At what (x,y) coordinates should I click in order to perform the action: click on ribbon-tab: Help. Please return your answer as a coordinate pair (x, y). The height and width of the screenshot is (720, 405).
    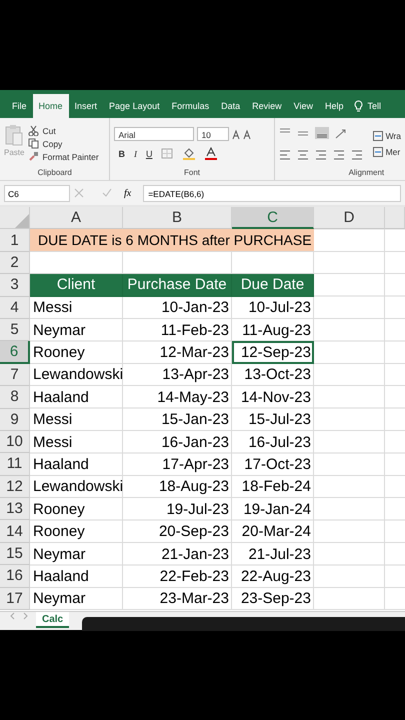
    Looking at the image, I should click on (334, 106).